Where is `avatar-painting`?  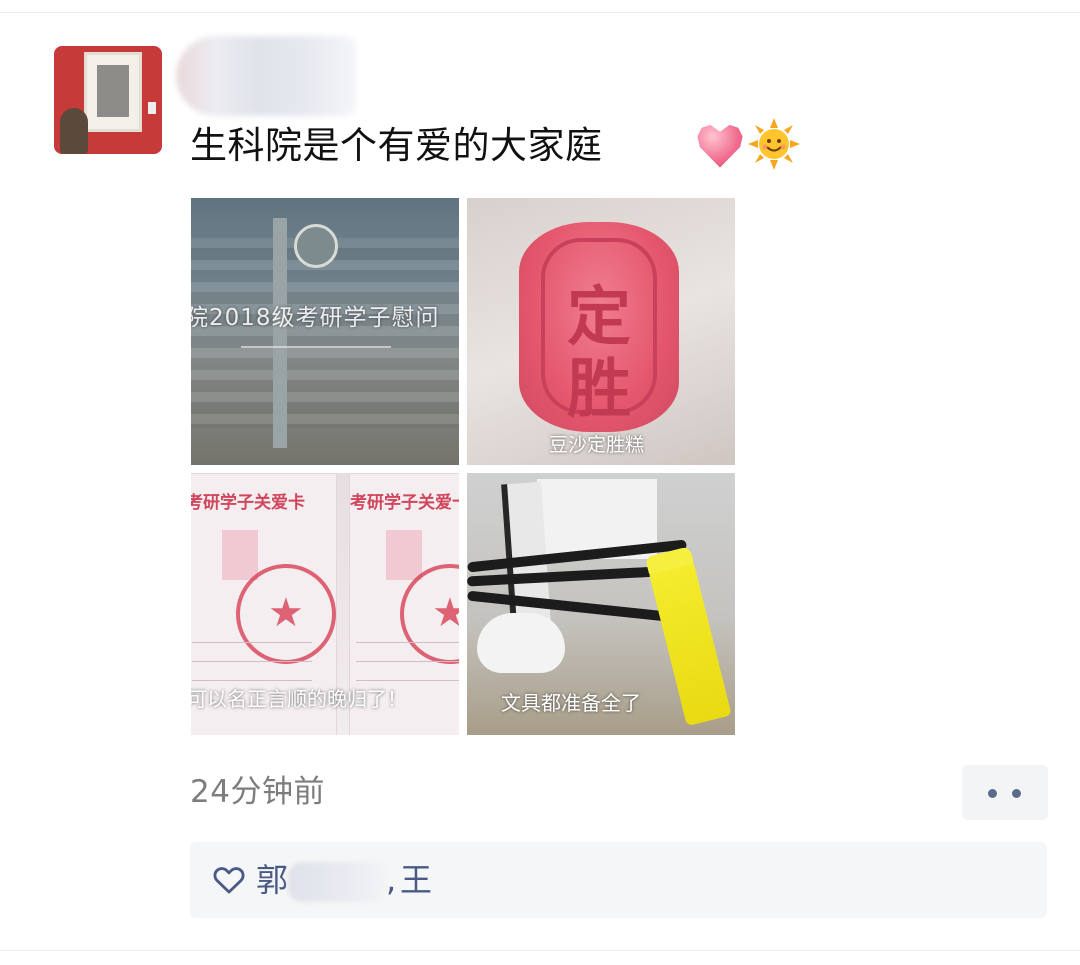 avatar-painting is located at coordinates (113, 92).